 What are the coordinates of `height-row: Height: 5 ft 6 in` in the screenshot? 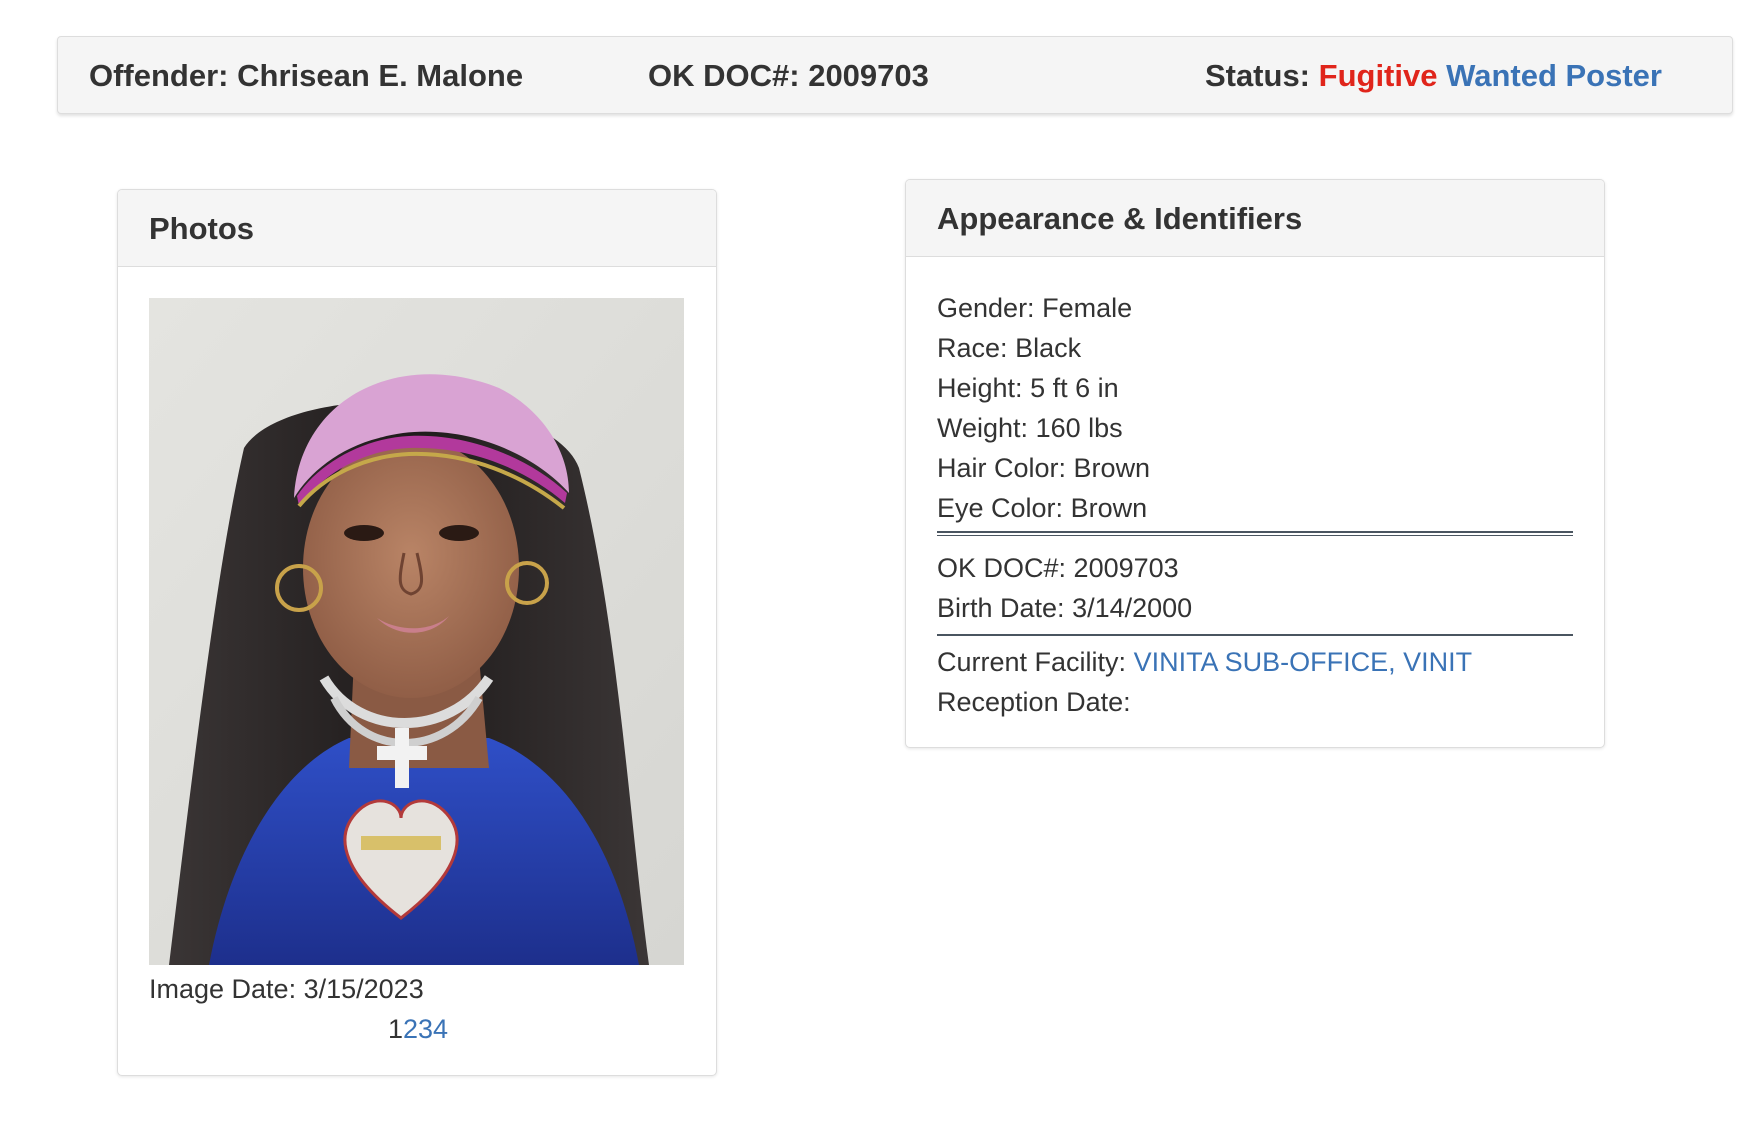 It's located at (1255, 388).